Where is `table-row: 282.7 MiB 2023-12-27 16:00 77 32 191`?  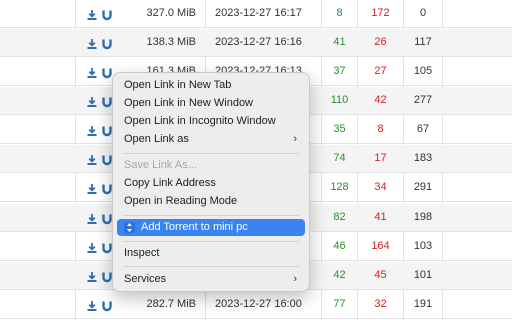
table-row: 282.7 MiB 2023-12-27 16:00 77 32 191 is located at coordinates (256, 305).